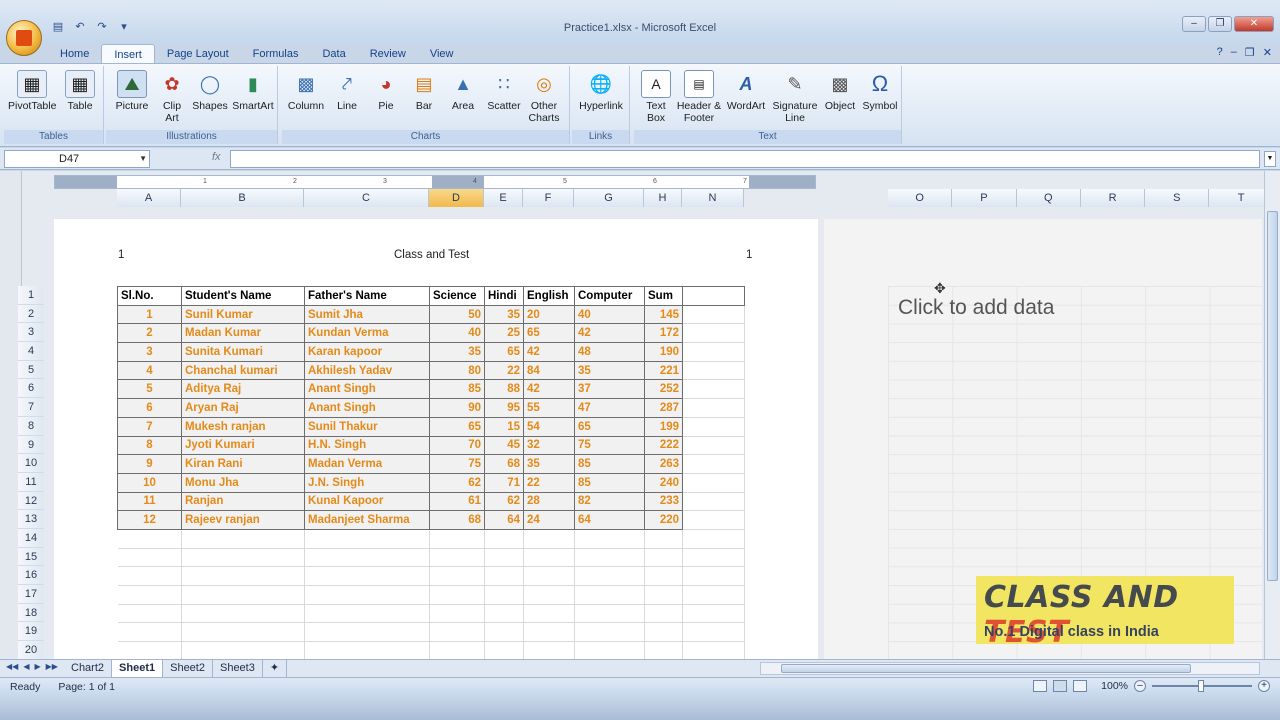  I want to click on table-cell: 190, so click(663, 352).